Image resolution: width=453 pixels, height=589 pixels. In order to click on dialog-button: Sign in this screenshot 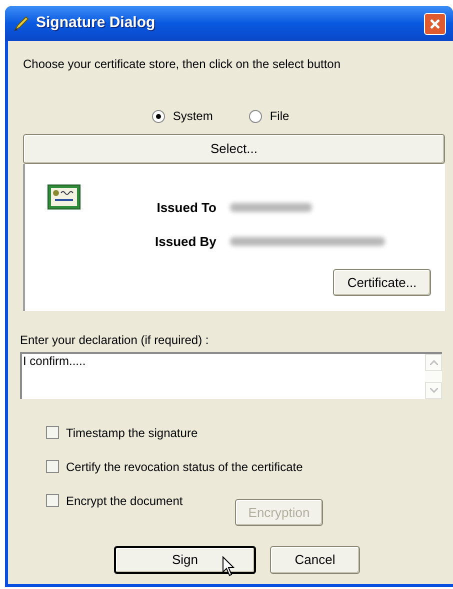, I will do `click(185, 560)`.